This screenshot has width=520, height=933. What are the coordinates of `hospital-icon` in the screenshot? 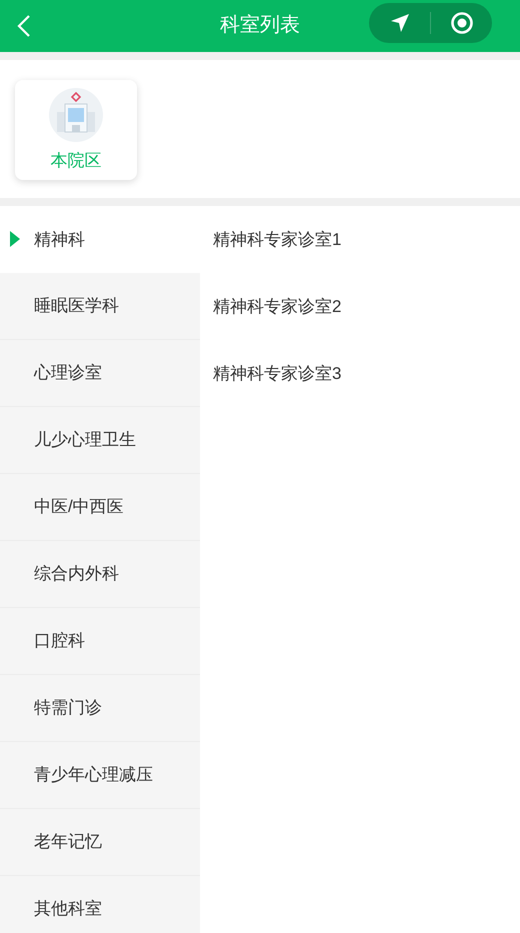 It's located at (76, 115).